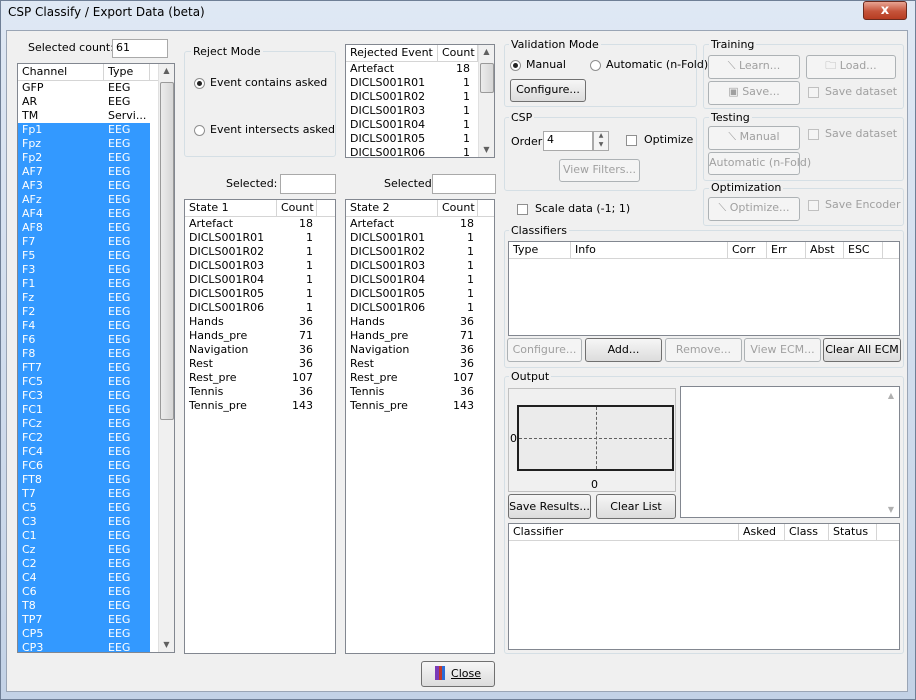 This screenshot has width=916, height=700. What do you see at coordinates (260, 322) in the screenshot?
I see `state1-row: Hands 36` at bounding box center [260, 322].